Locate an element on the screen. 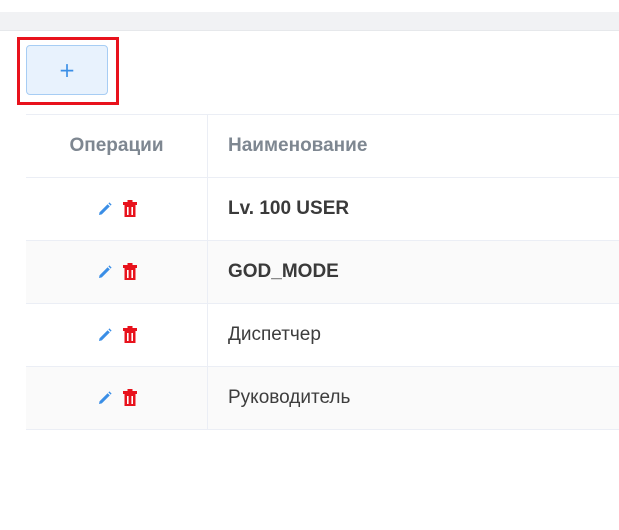  table-row: GOD_MODE is located at coordinates (322, 272).